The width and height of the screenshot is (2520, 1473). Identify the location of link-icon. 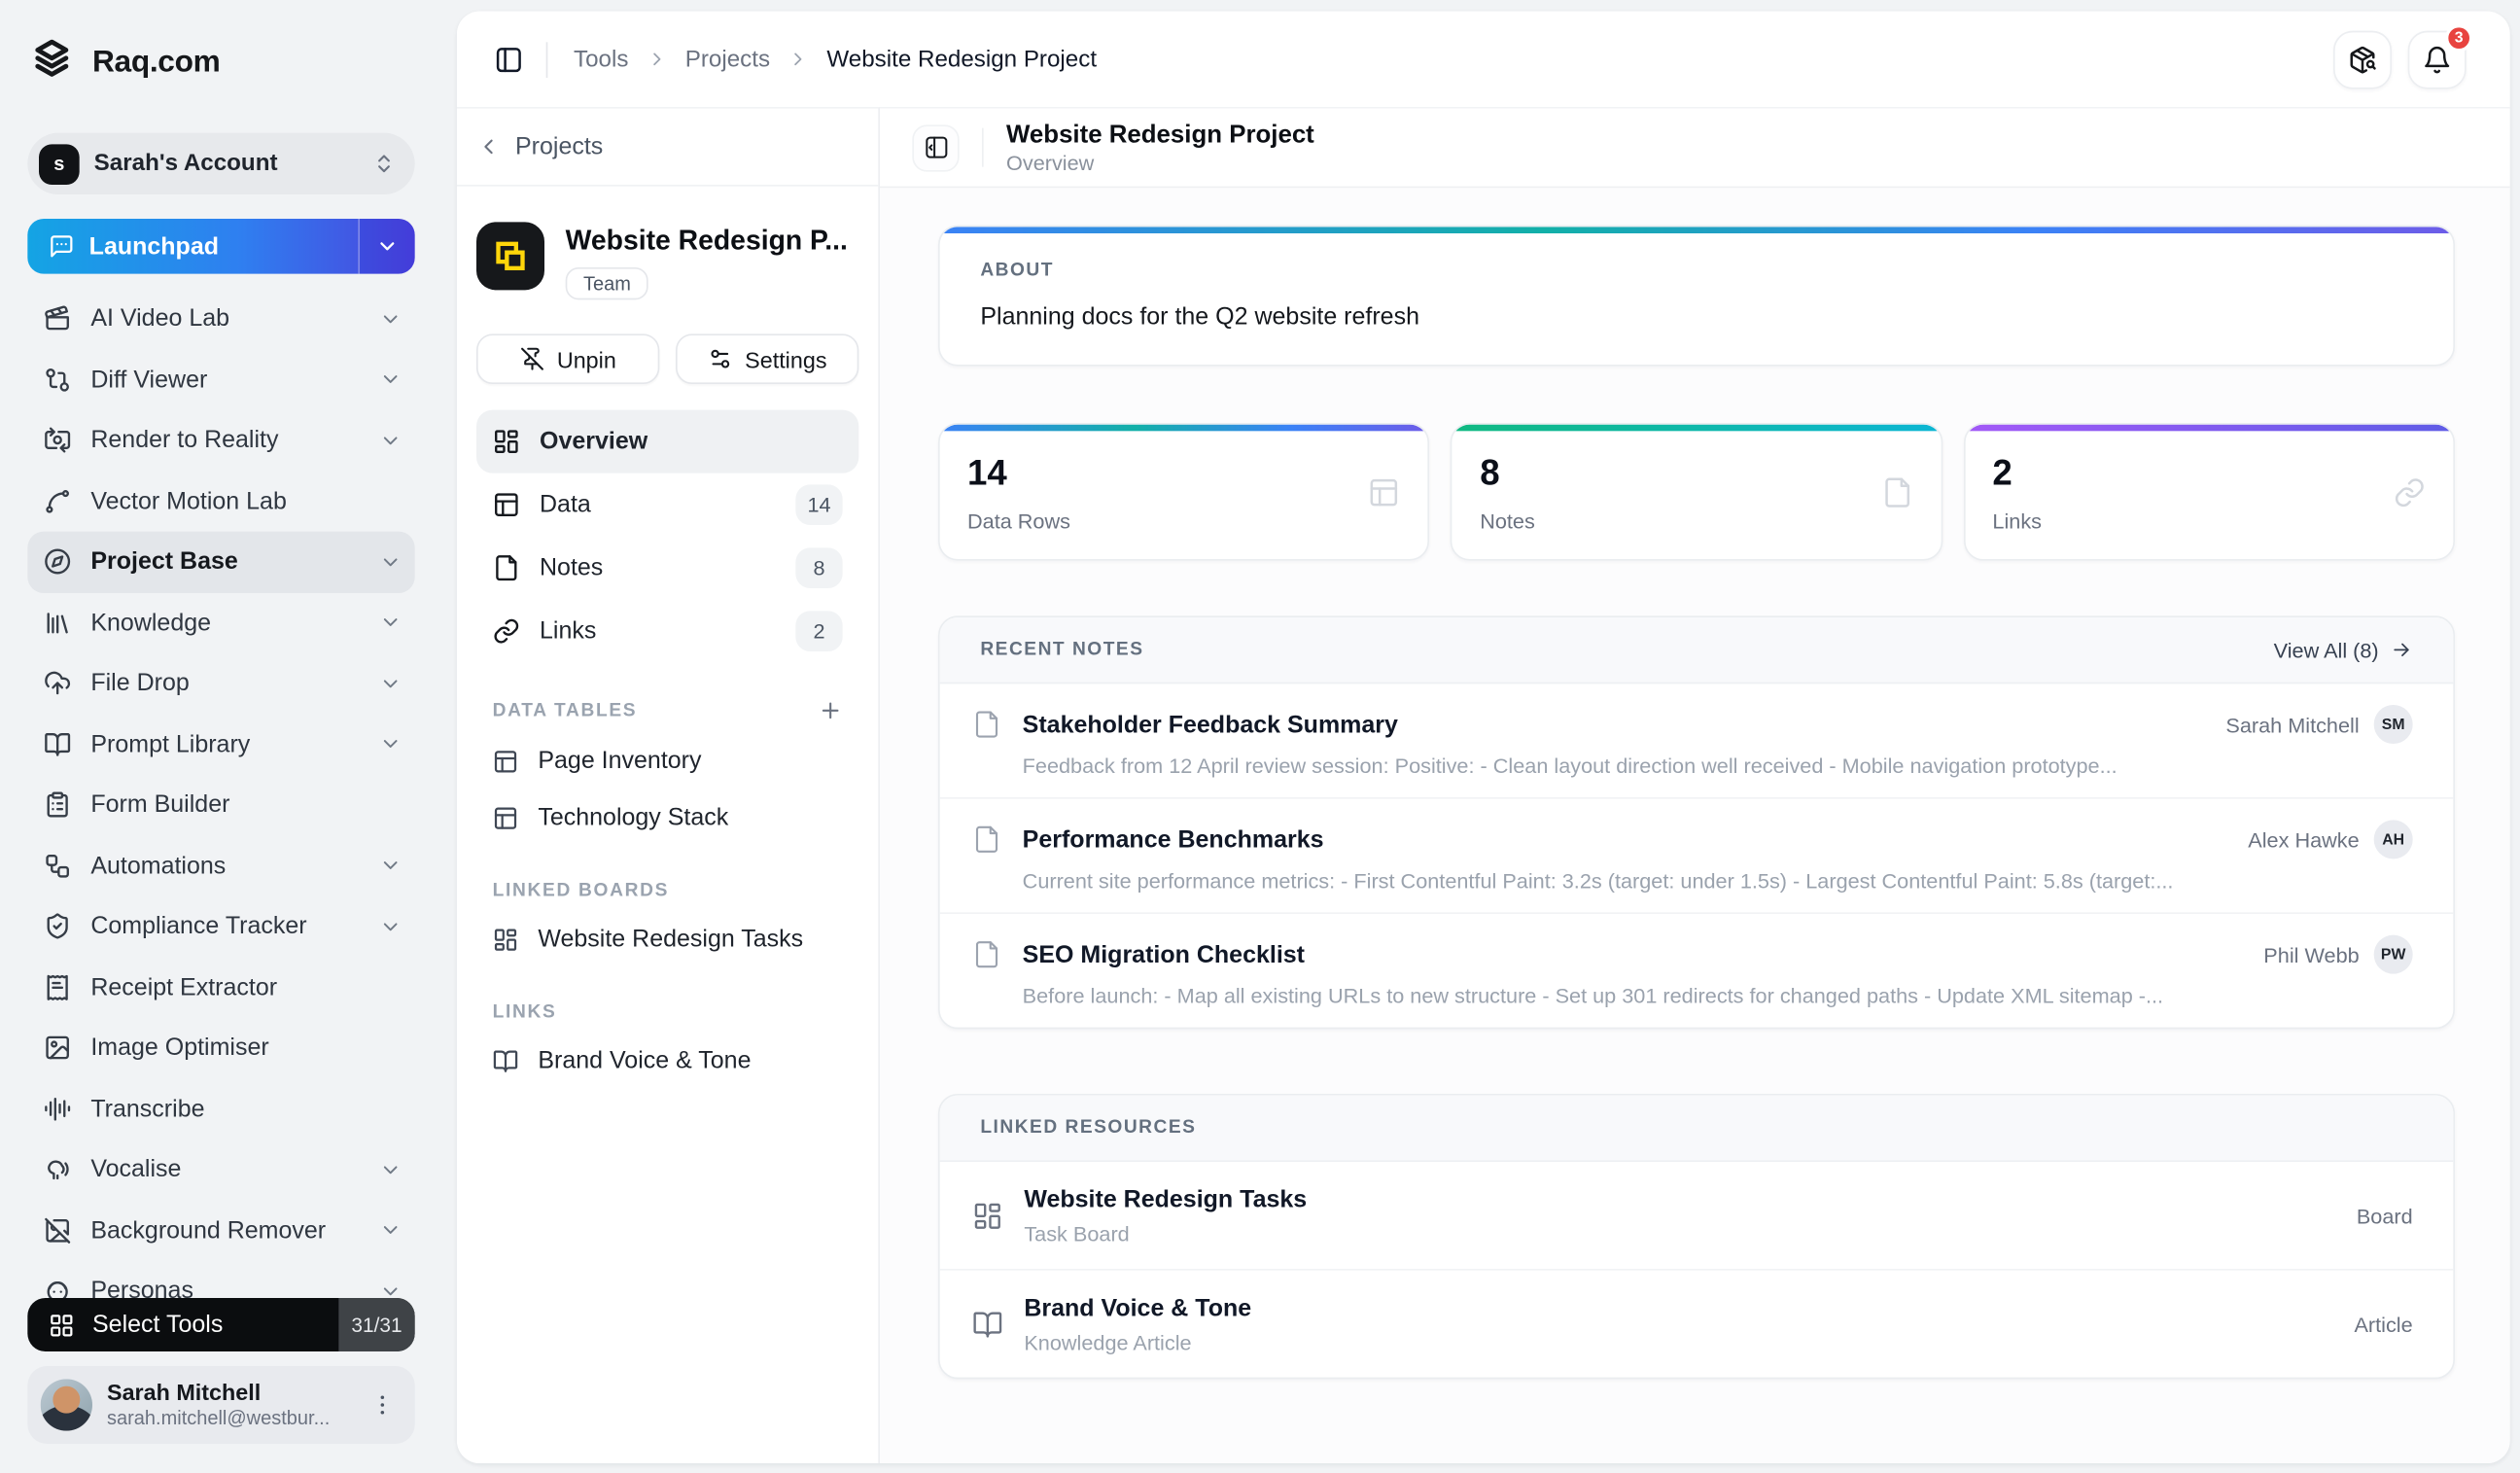
(2410, 492).